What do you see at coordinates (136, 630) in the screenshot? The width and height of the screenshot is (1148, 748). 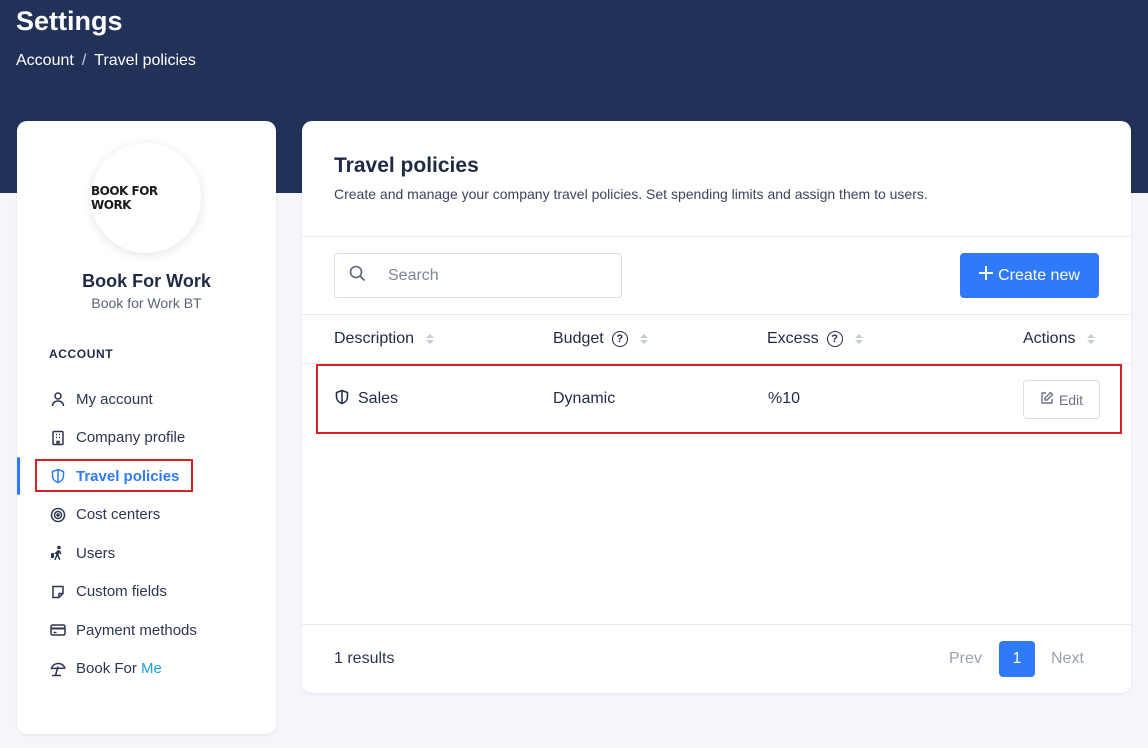 I see `sidebar-item-label: Payment methods` at bounding box center [136, 630].